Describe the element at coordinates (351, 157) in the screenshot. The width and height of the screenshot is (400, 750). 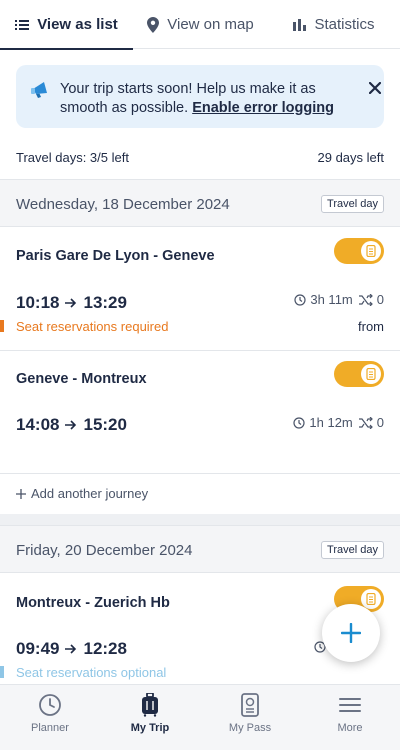
I see `days-left: 29 days left` at that location.